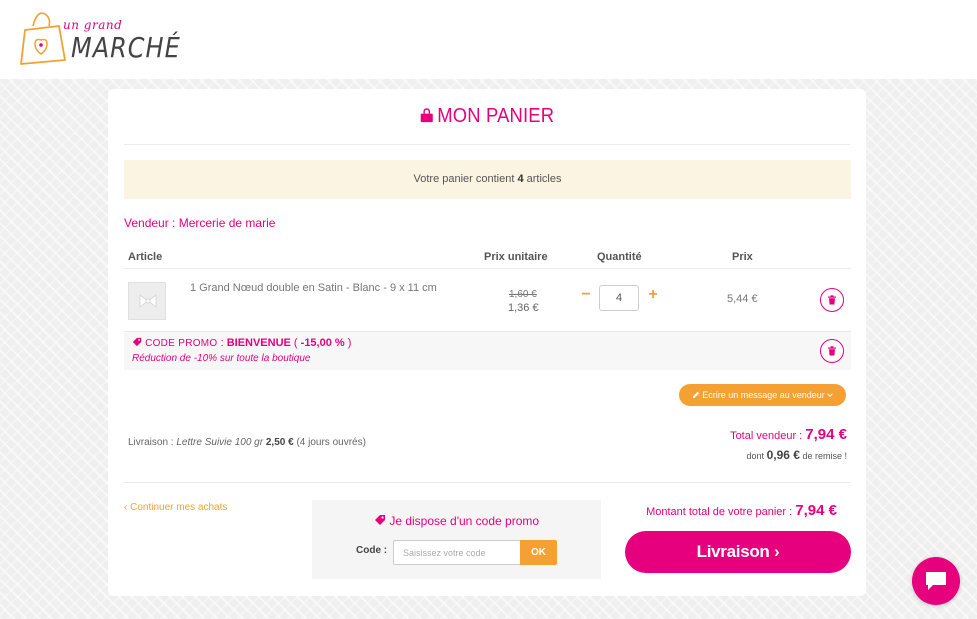  Describe the element at coordinates (279, 442) in the screenshot. I see `shipping-price: 2,50 €` at that location.